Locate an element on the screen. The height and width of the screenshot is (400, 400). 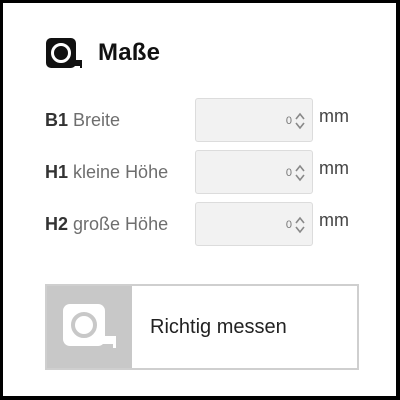
large-height-input: 0 is located at coordinates (254, 224).